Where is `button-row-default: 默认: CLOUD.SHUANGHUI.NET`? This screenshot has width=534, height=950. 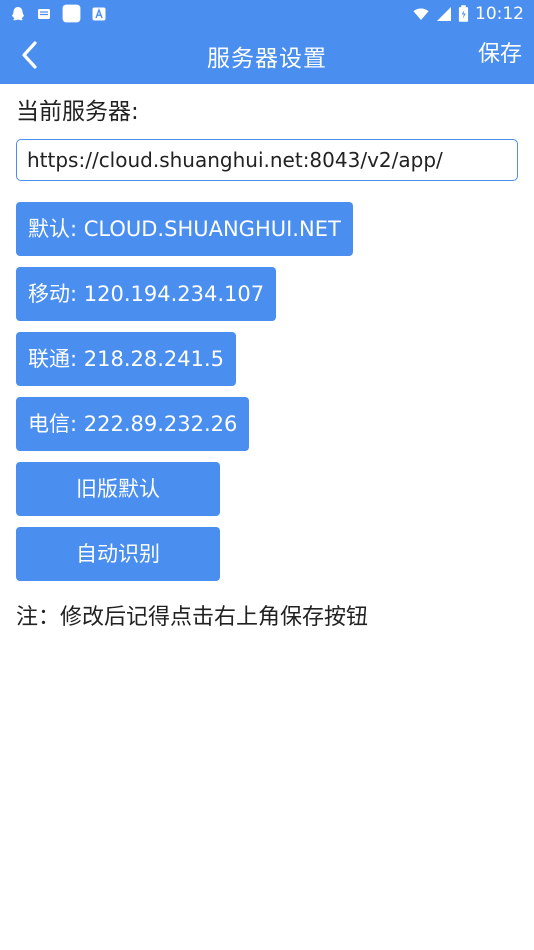 button-row-default: 默认: CLOUD.SHUANGHUI.NET is located at coordinates (267, 229).